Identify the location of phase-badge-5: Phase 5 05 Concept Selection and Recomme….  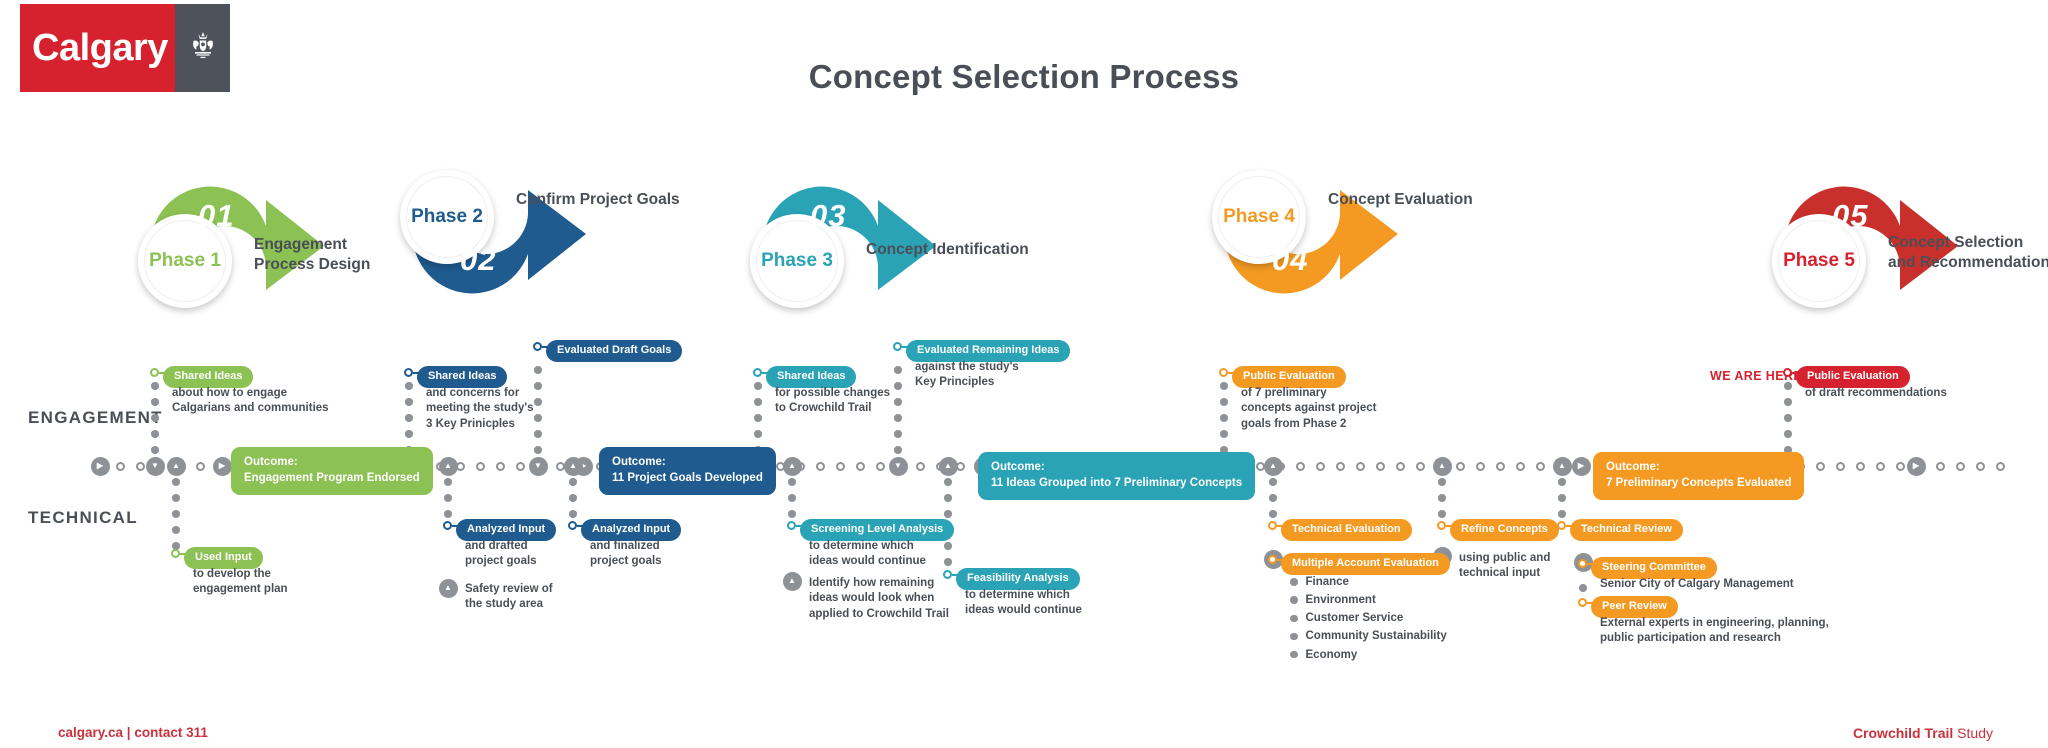
(1910, 240).